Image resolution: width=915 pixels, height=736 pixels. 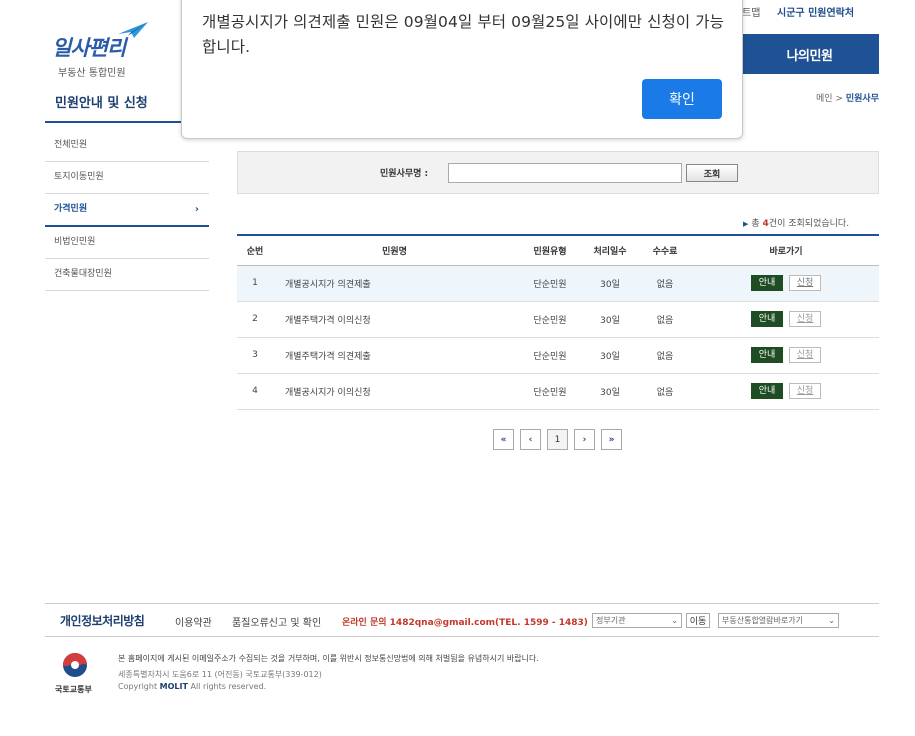 I want to click on table-row: 1 개별공시지가 의견제출 단순민원 30일 없음 안내 신청, so click(x=558, y=283).